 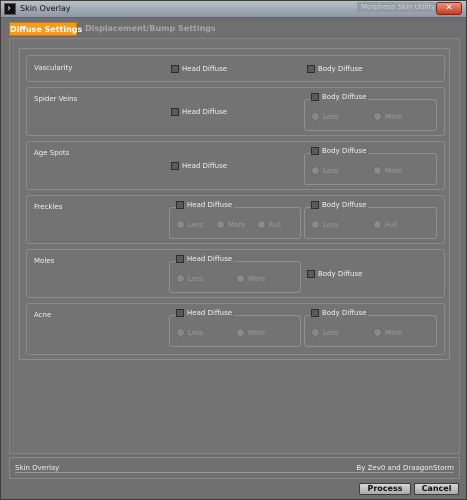 I want to click on head-diffuse-group: Head Diffuse Less More Full, so click(x=235, y=220).